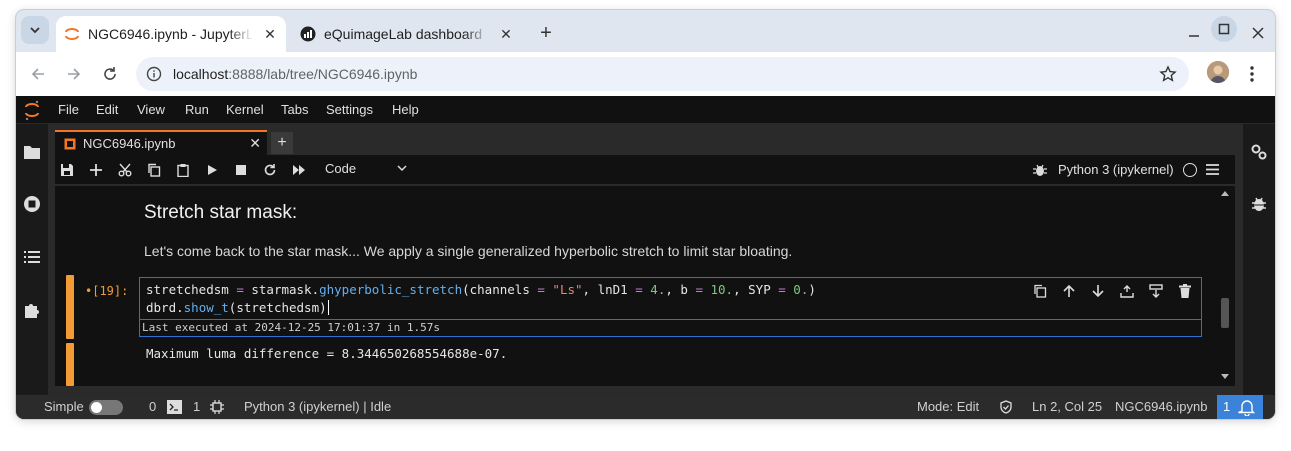  Describe the element at coordinates (402, 168) in the screenshot. I see `chevron-down-icon` at that location.